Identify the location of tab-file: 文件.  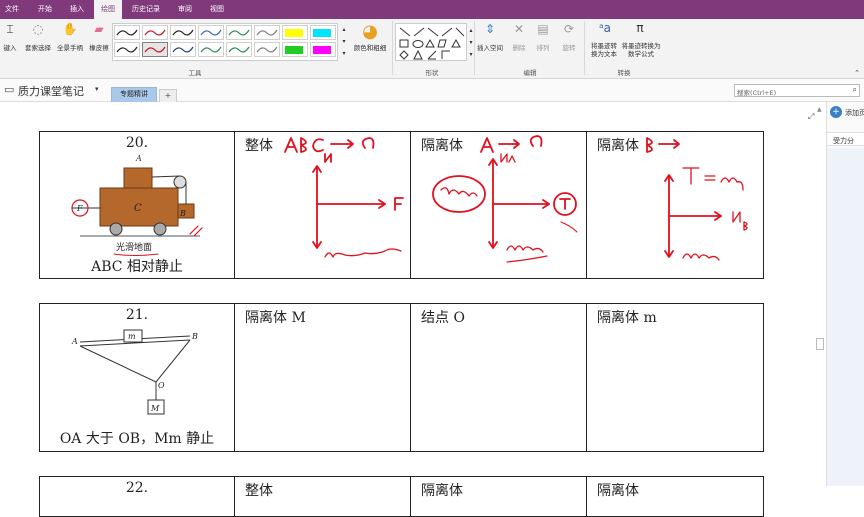
(12, 9).